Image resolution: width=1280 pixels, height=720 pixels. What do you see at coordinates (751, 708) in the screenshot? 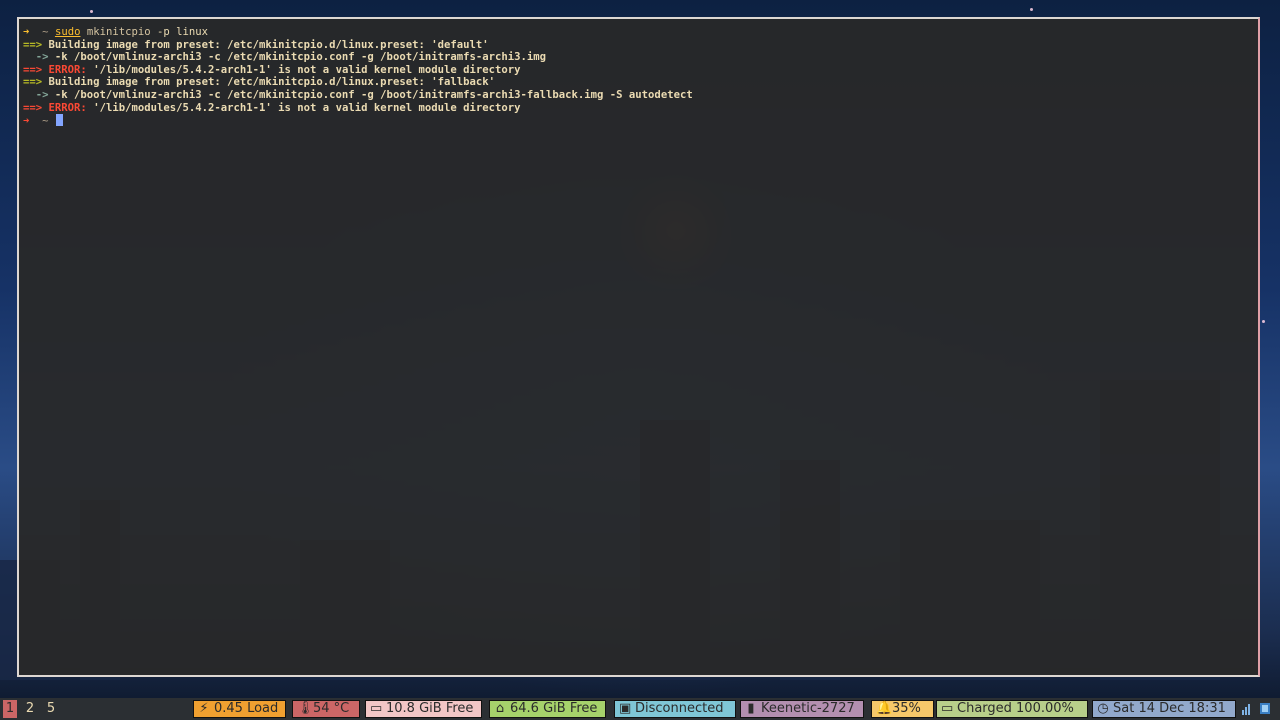
I see `signal-icon: ▮` at bounding box center [751, 708].